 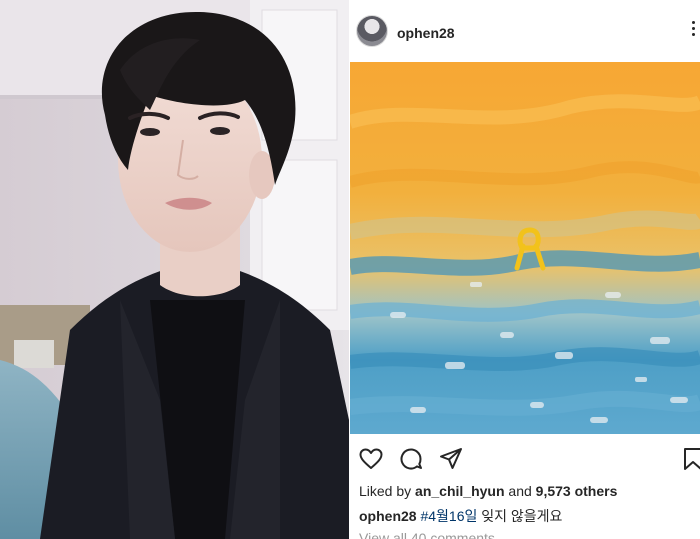 I want to click on paper-plane-icon, so click(x=451, y=459).